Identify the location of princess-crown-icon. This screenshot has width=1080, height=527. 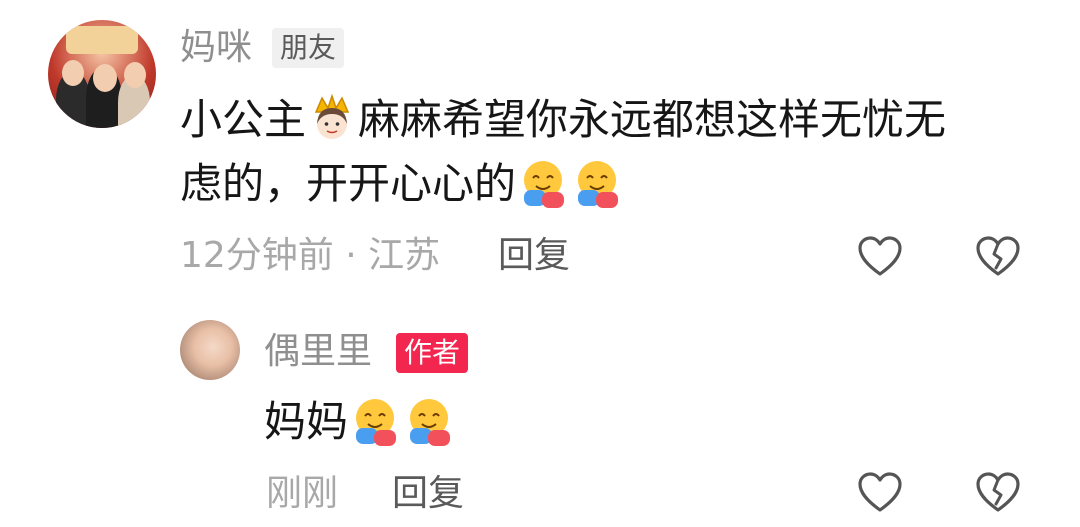
(332, 116).